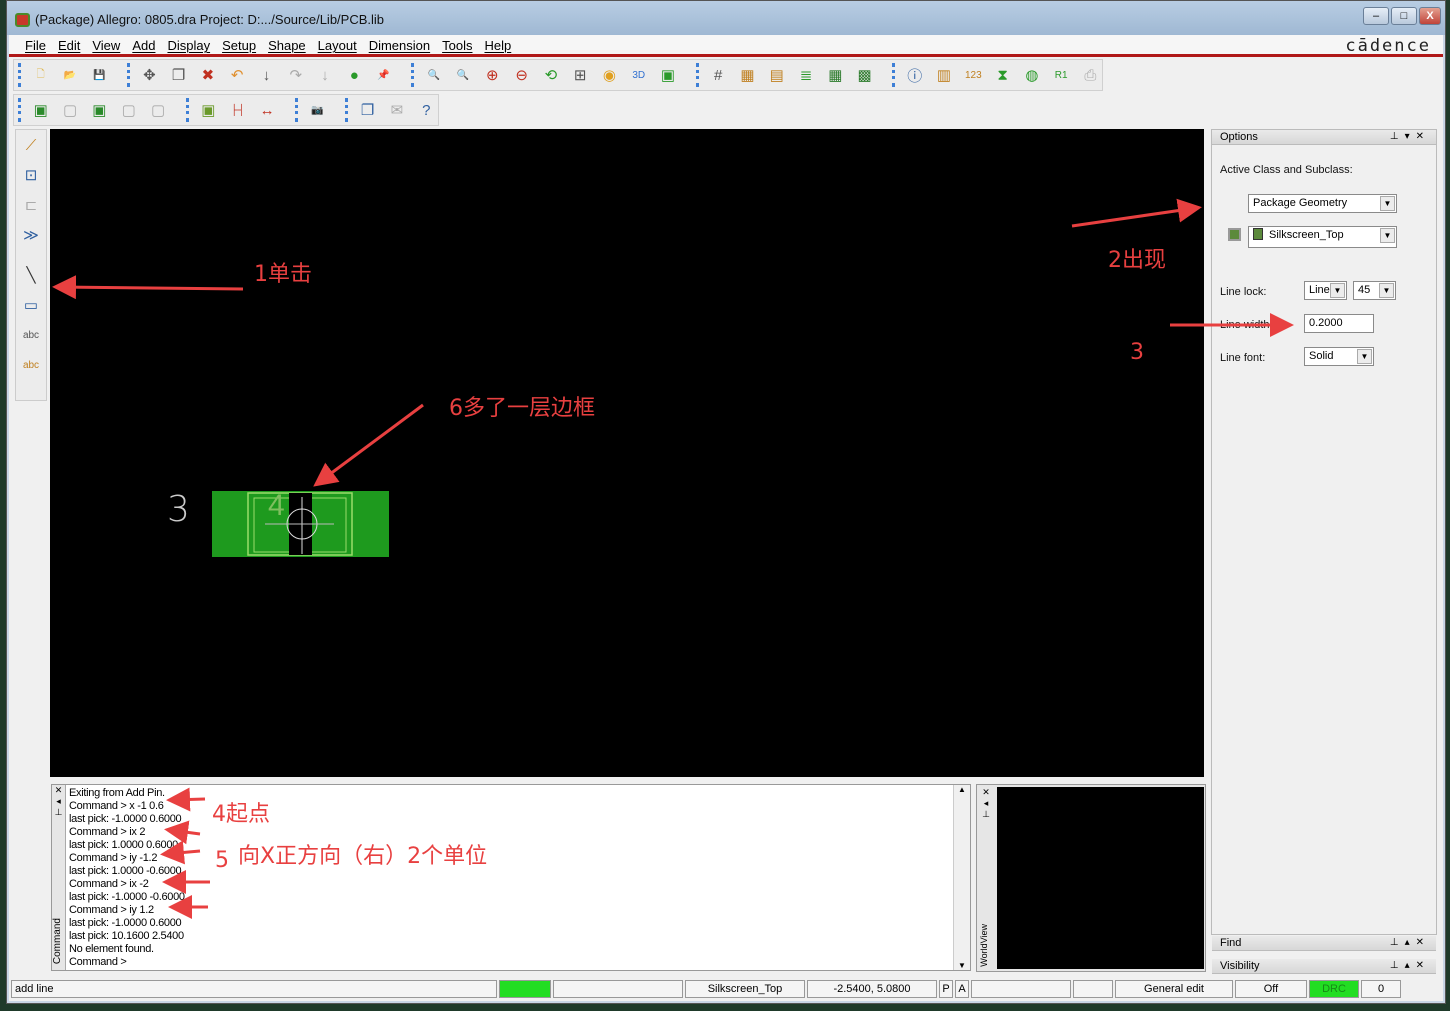  I want to click on annotation-3: 3, so click(1137, 352).